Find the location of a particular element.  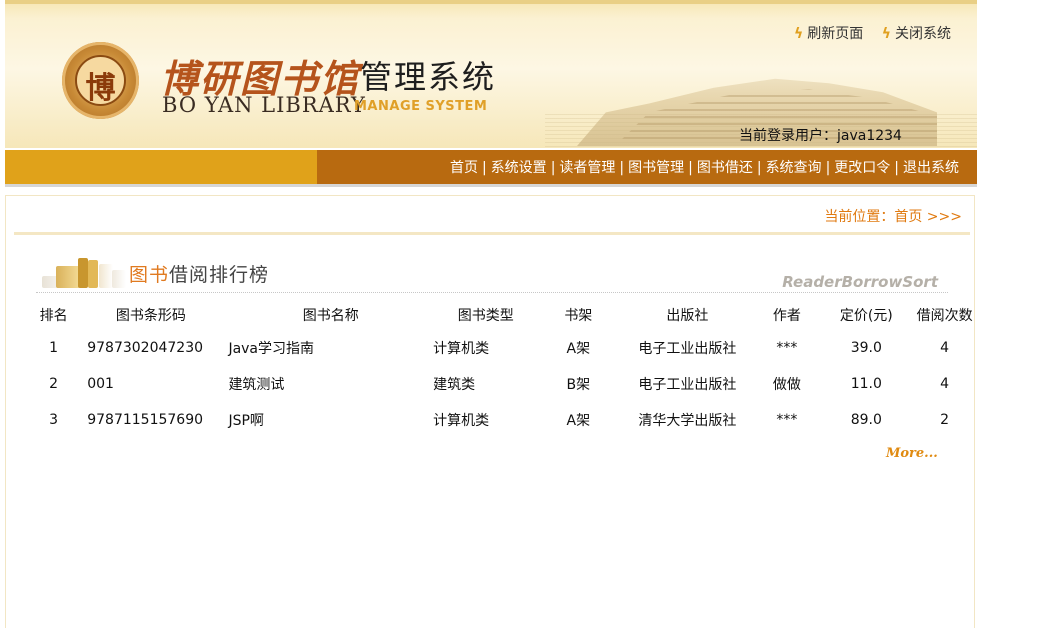

section-header: 图书借阅排行榜 ReaderBorrowSort is located at coordinates (492, 271).